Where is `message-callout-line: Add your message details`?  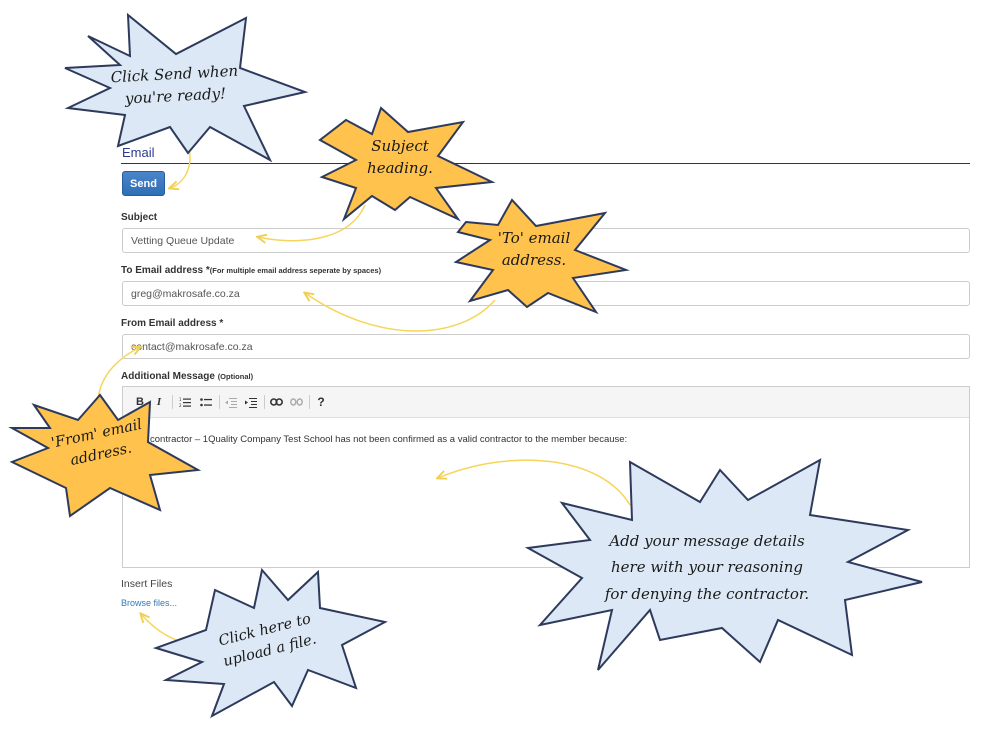 message-callout-line: Add your message details is located at coordinates (707, 541).